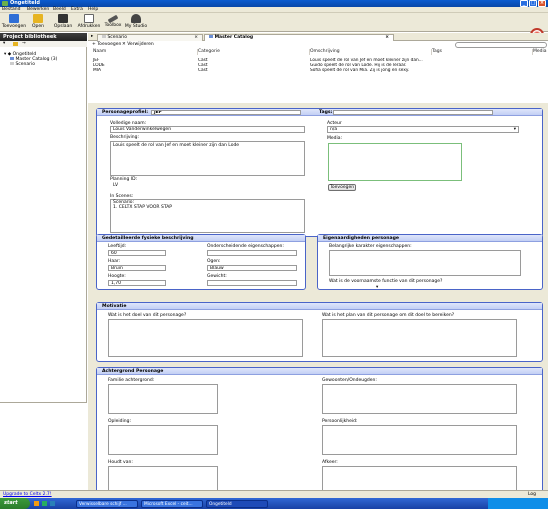 Image resolution: width=548 pixels, height=523 pixels. What do you see at coordinates (226, 112) in the screenshot?
I see `profile-name-field: JEF` at bounding box center [226, 112].